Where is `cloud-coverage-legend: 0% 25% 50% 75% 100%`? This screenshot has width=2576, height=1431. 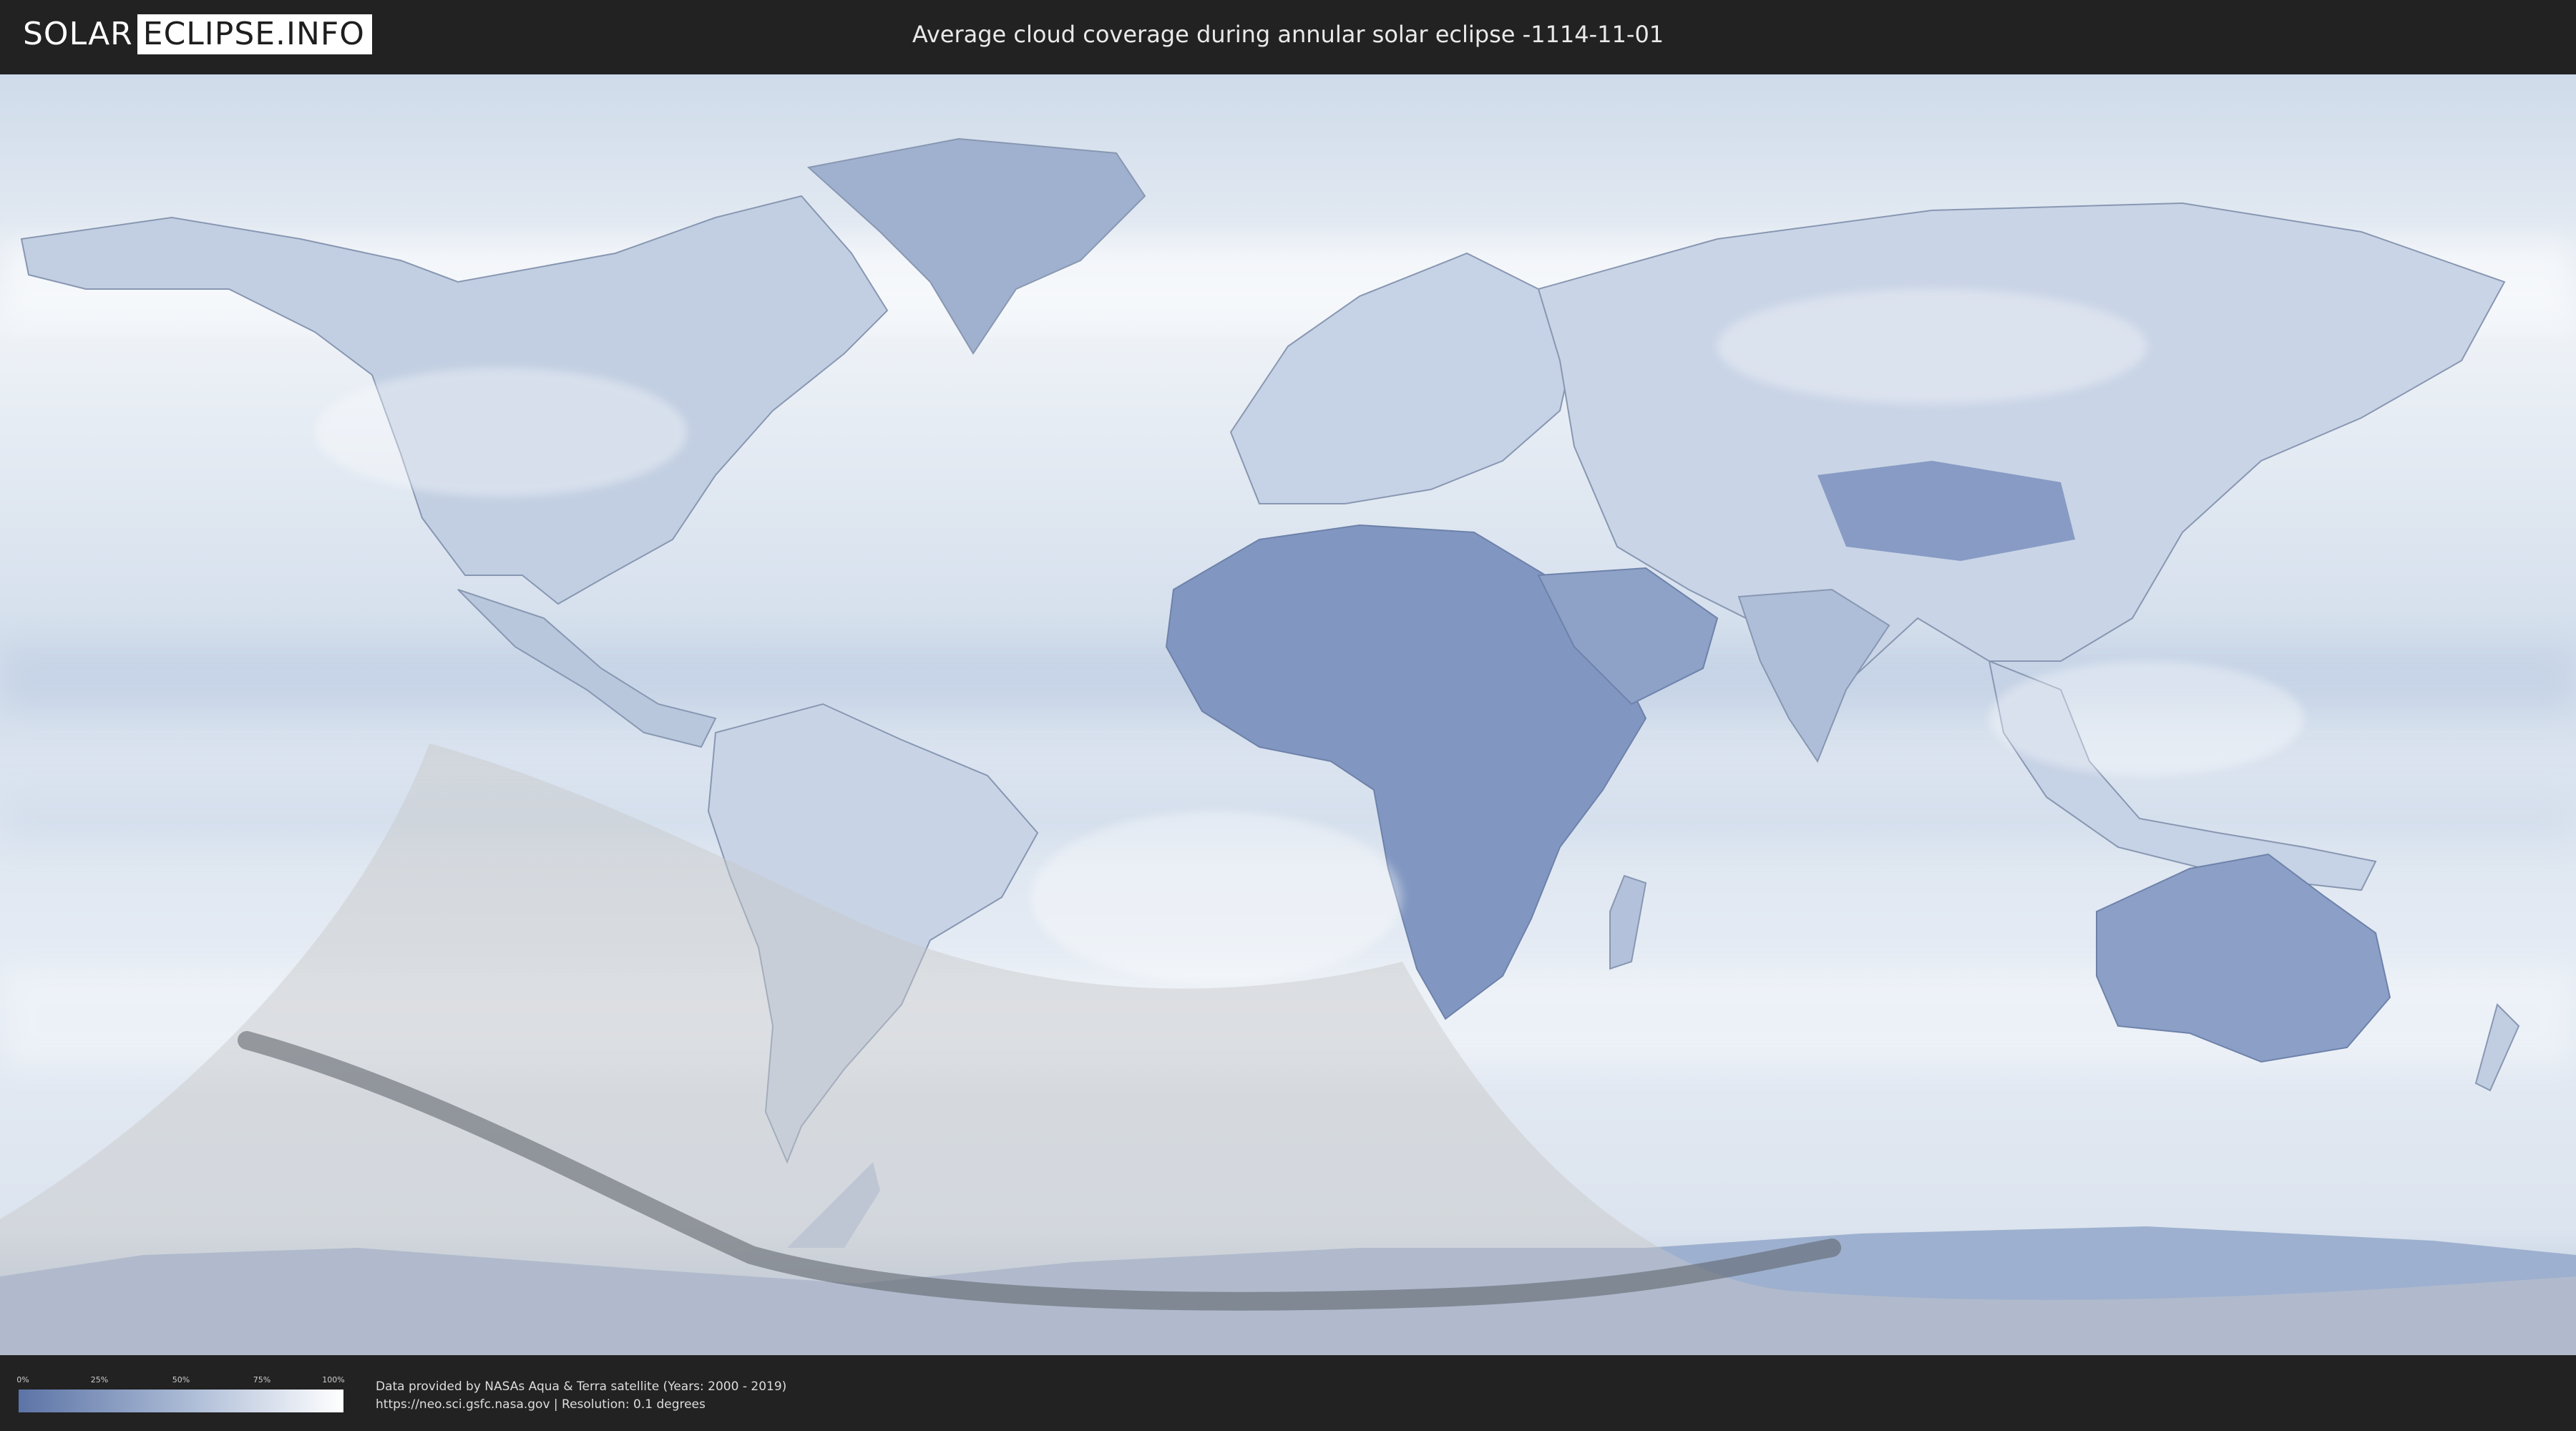 cloud-coverage-legend: 0% 25% 50% 75% 100% is located at coordinates (180, 1394).